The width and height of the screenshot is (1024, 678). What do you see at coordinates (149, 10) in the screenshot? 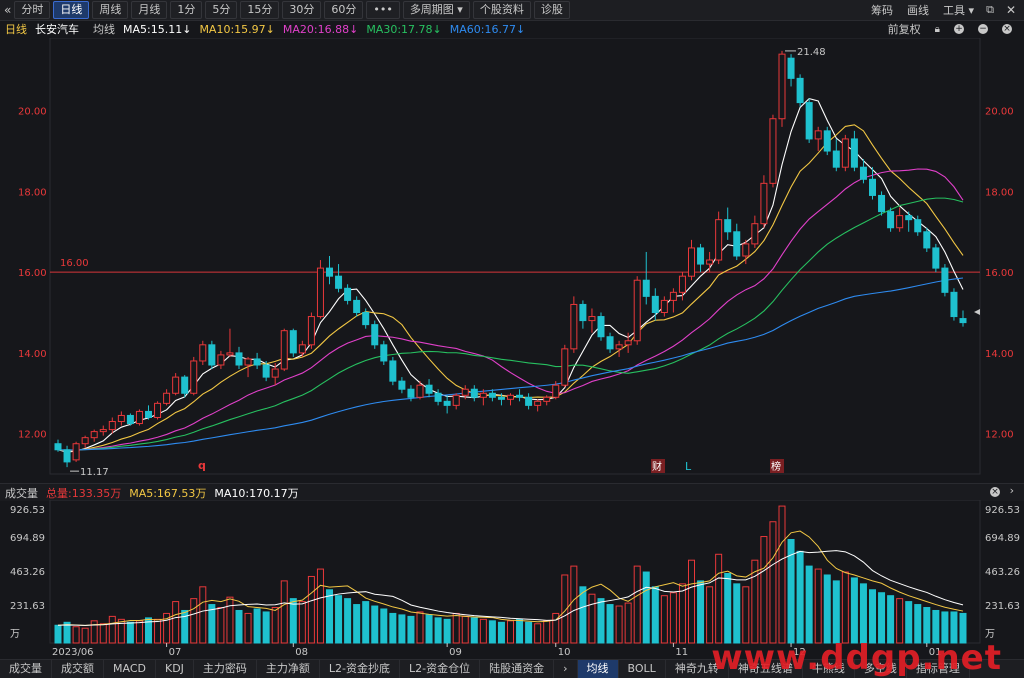
I see `period-button-3: 月线` at bounding box center [149, 10].